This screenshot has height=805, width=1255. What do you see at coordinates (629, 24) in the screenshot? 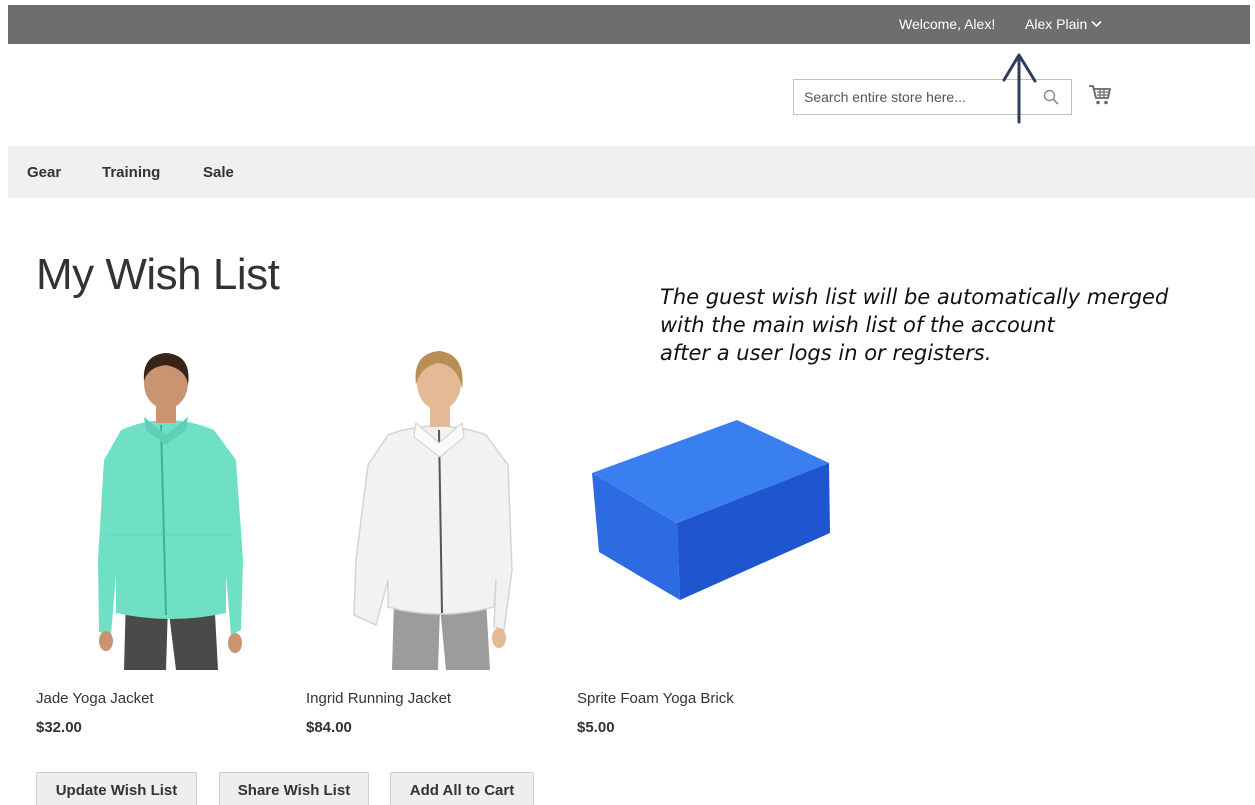
I see `top-bar: Welcome, Alex! Alex Plain` at bounding box center [629, 24].